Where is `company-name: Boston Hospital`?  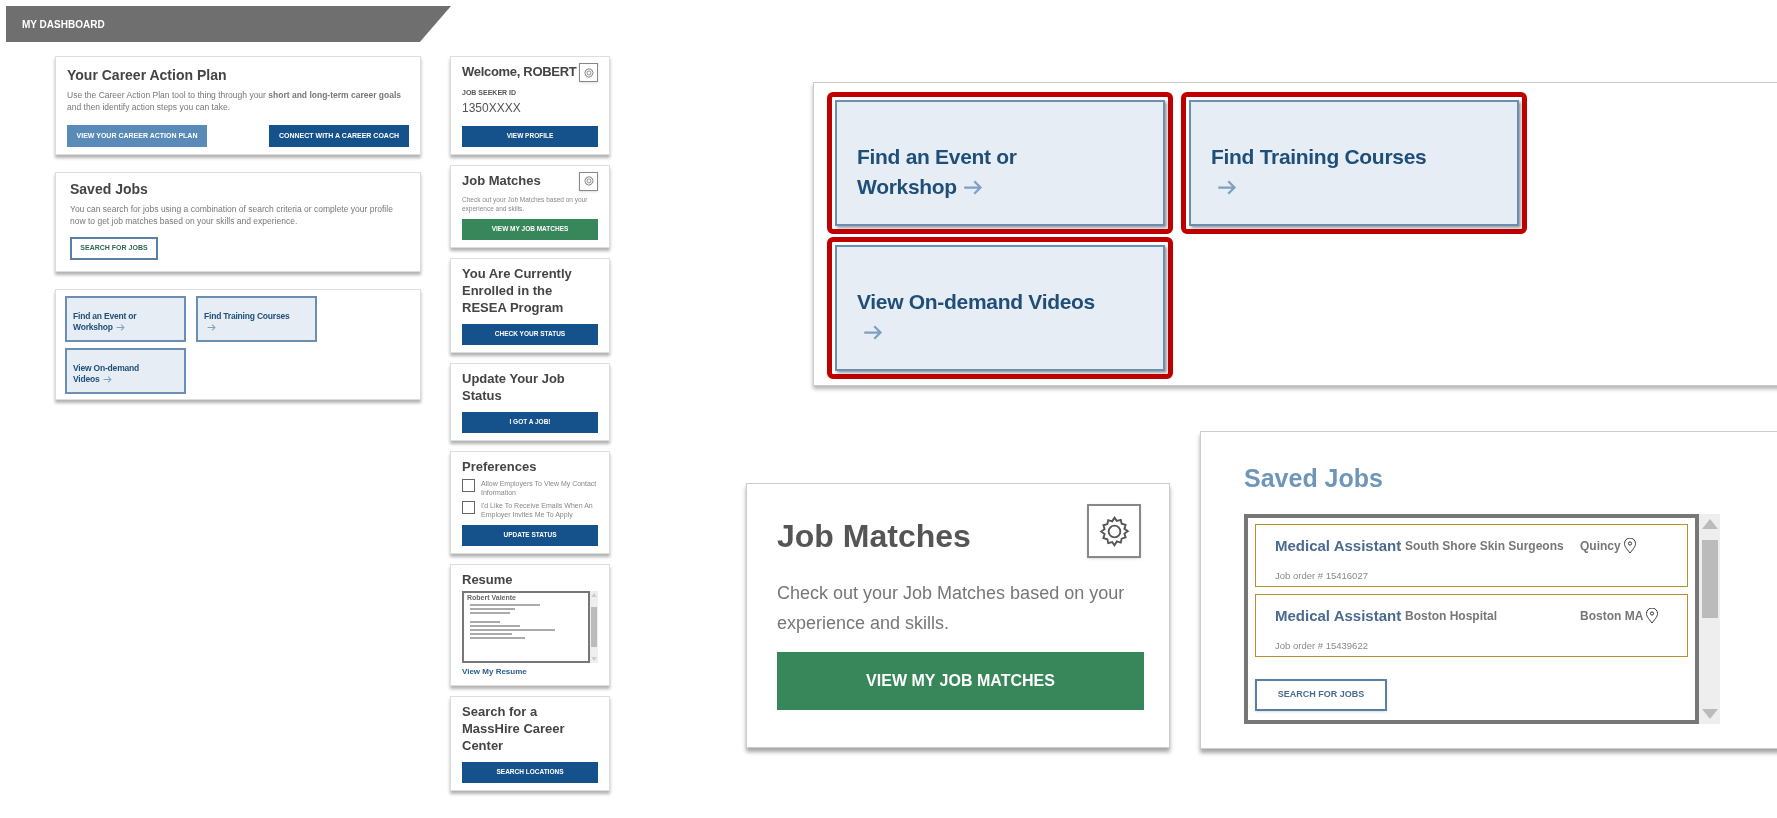
company-name: Boston Hospital is located at coordinates (1451, 616).